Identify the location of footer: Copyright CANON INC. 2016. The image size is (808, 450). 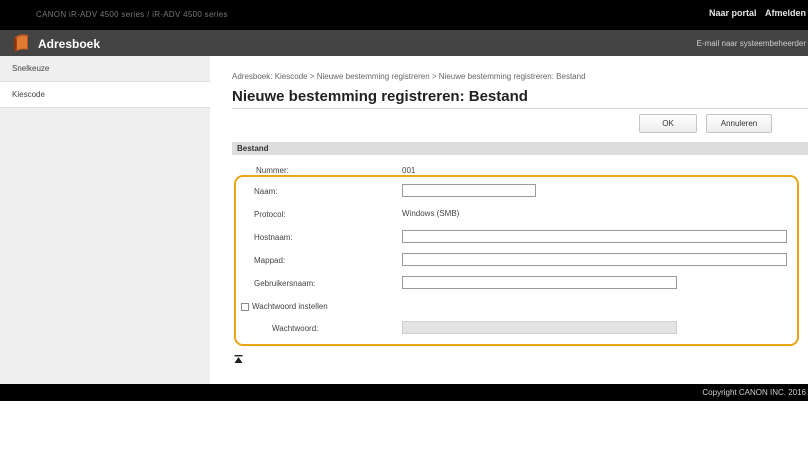
(404, 392).